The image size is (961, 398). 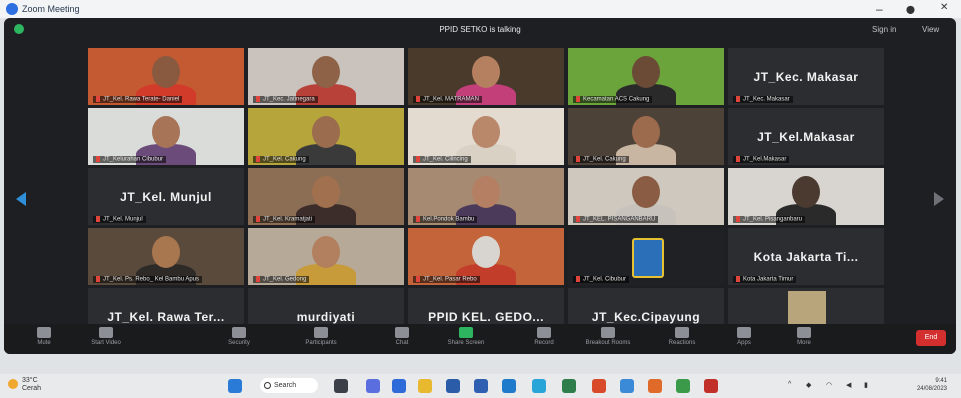 What do you see at coordinates (646, 196) in the screenshot?
I see `participant-tile: JT_KEL. PISANGANBARU` at bounding box center [646, 196].